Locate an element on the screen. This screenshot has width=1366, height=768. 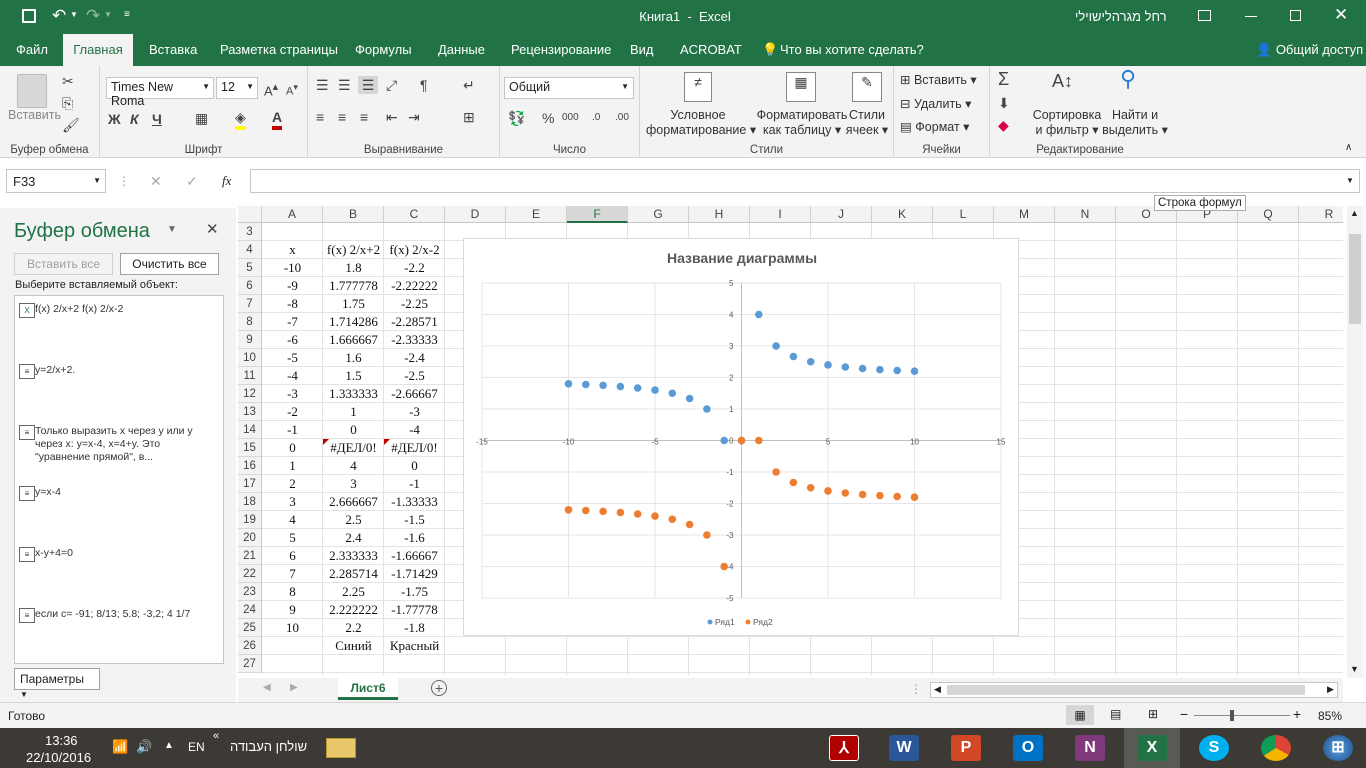
cell-b15: #ДЕЛ/0! is located at coordinates (353, 448).